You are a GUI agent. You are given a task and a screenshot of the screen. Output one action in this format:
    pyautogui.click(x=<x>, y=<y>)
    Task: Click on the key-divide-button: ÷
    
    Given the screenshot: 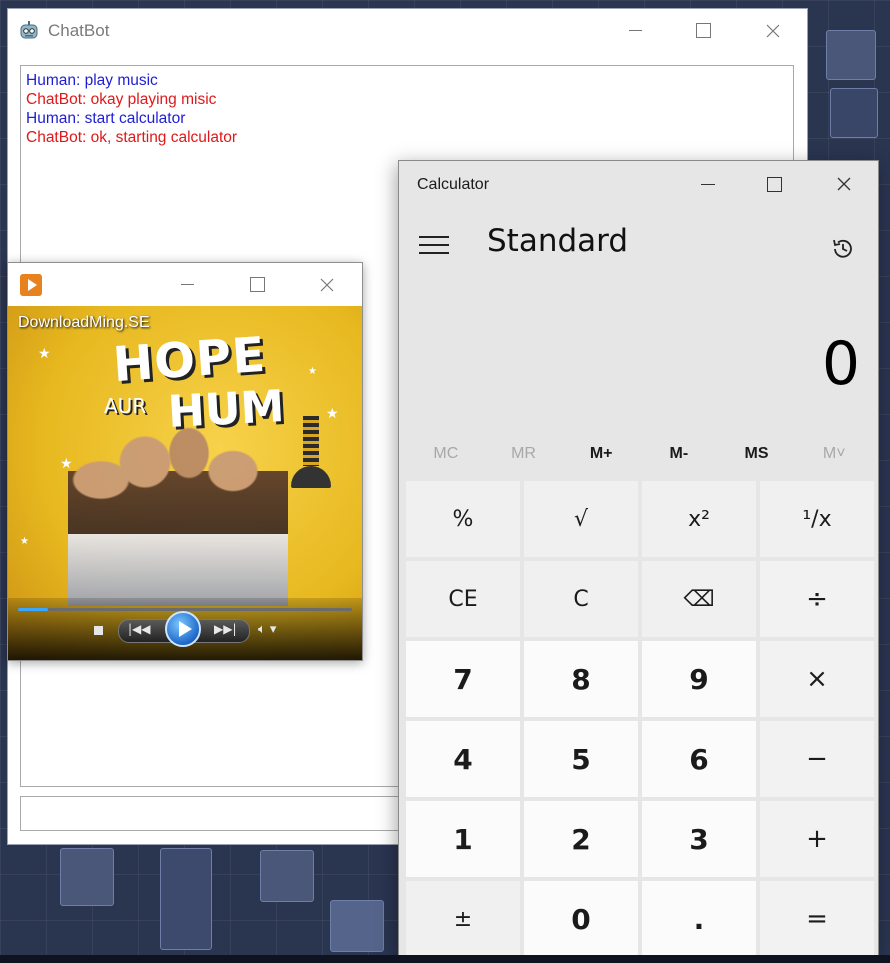 What is the action you would take?
    pyautogui.click(x=817, y=599)
    